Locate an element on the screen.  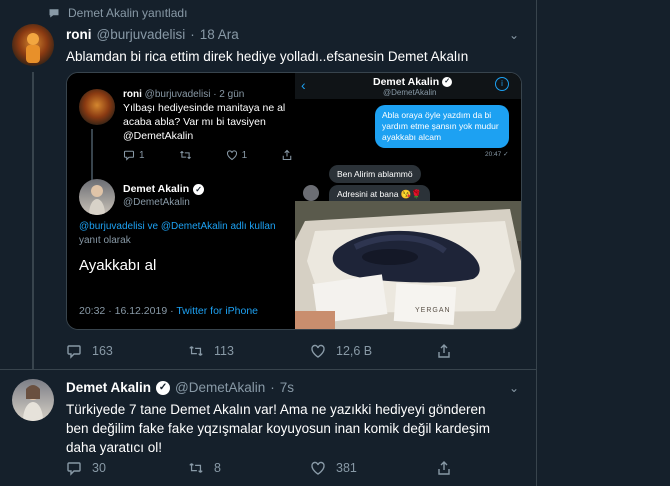
embedded-avatar-demet is located at coordinates (97, 197).